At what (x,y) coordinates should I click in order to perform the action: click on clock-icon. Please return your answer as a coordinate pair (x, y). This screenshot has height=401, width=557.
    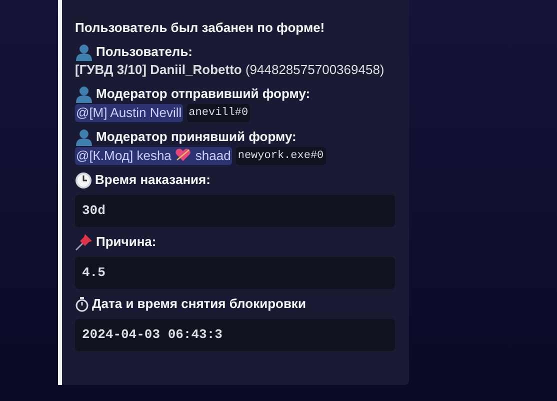
    Looking at the image, I should click on (83, 180).